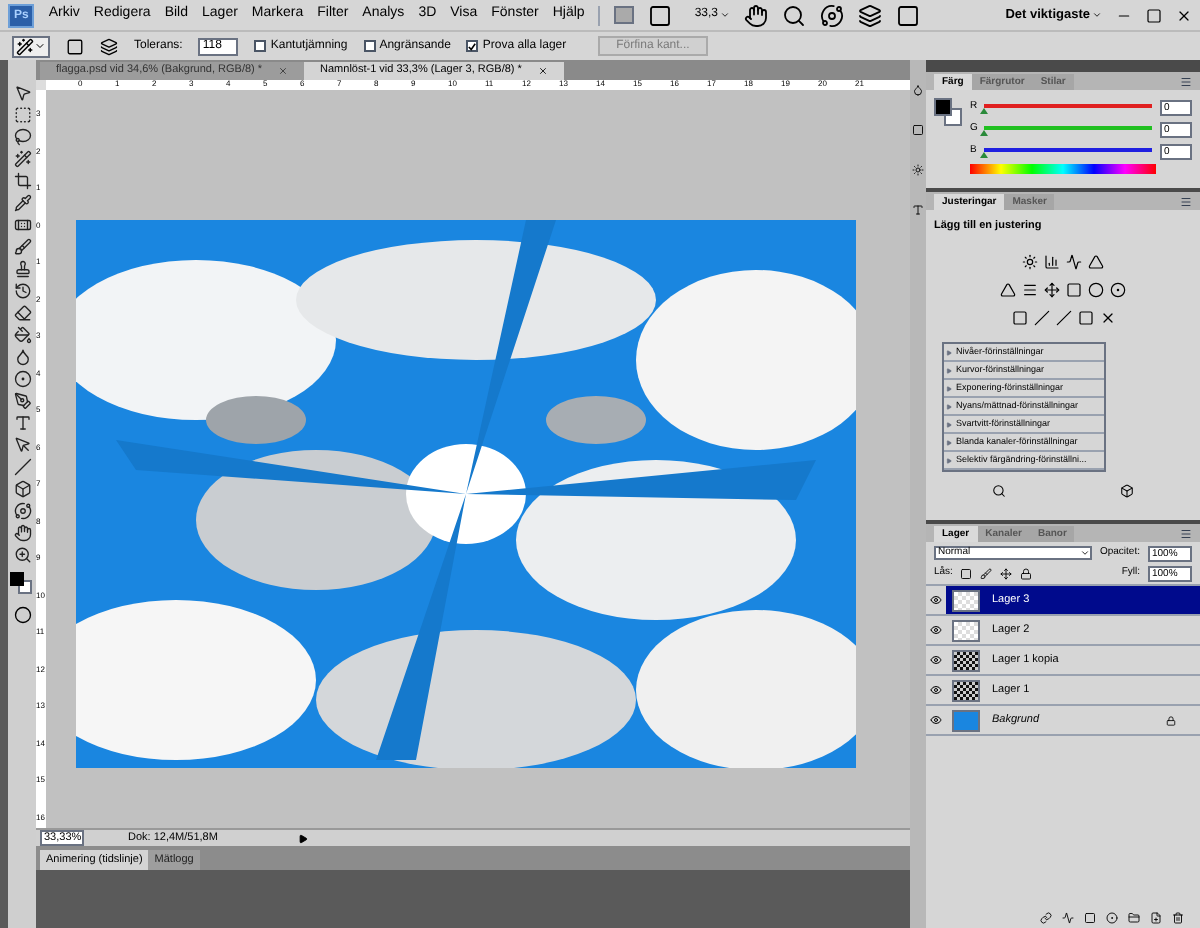 The height and width of the screenshot is (928, 1200). What do you see at coordinates (22, 445) in the screenshot?
I see `pointer-icon` at bounding box center [22, 445].